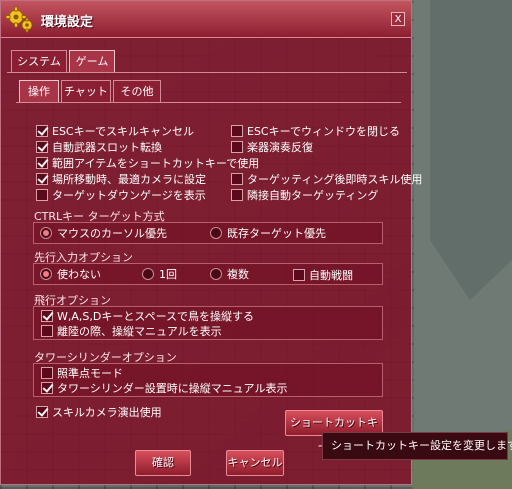 The image size is (512, 489). What do you see at coordinates (156, 163) in the screenshot?
I see `label-area-item-shortcut: 範囲アイテムをショートカットキーで使用` at bounding box center [156, 163].